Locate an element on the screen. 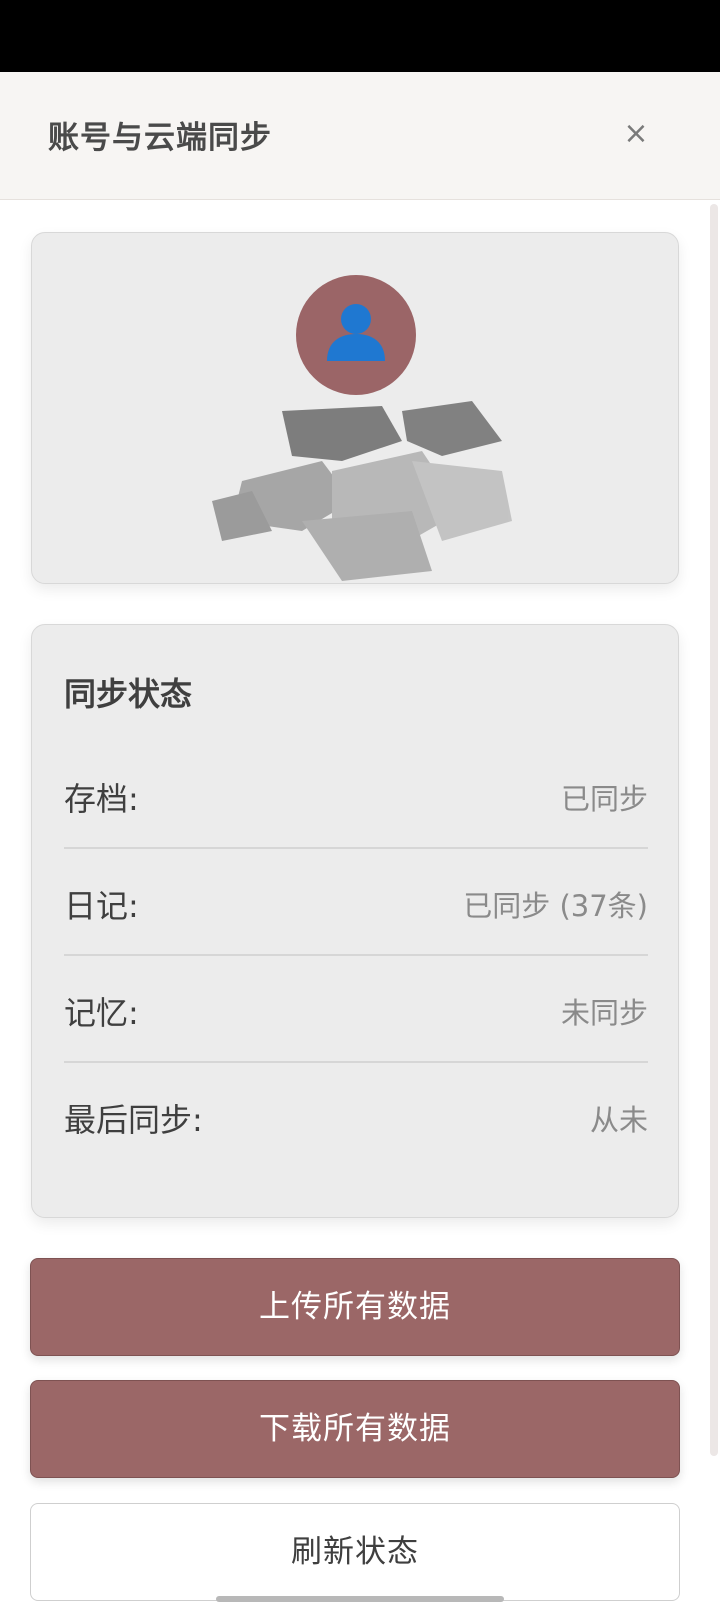  status-row-diary: 日记: 已同步 (37条) is located at coordinates (356, 902).